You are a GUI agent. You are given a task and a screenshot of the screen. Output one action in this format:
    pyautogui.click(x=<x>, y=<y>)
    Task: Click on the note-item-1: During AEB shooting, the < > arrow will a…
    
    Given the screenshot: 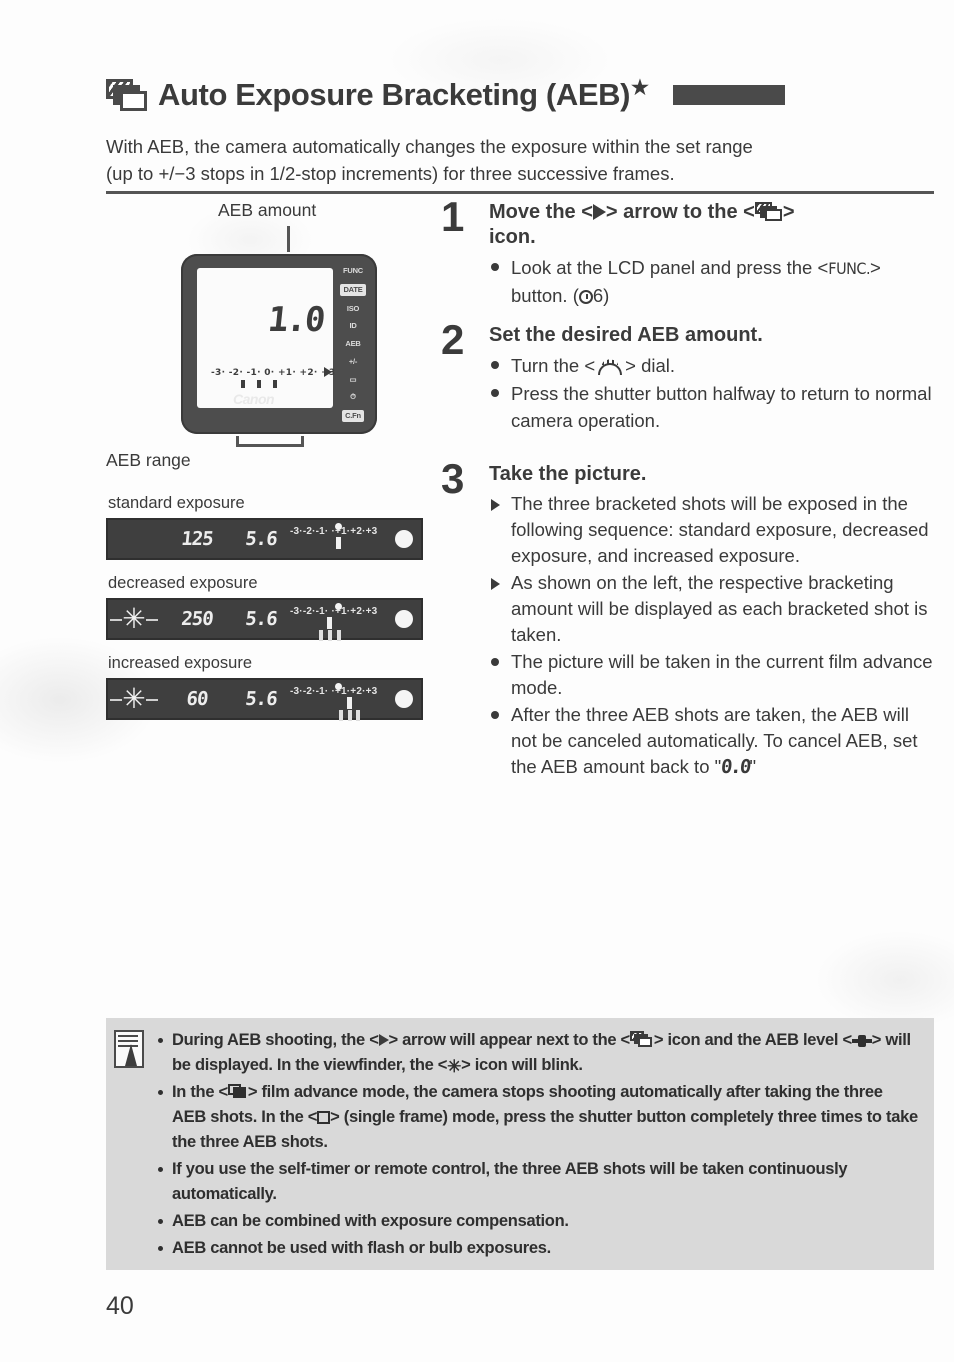 What is the action you would take?
    pyautogui.click(x=537, y=1053)
    